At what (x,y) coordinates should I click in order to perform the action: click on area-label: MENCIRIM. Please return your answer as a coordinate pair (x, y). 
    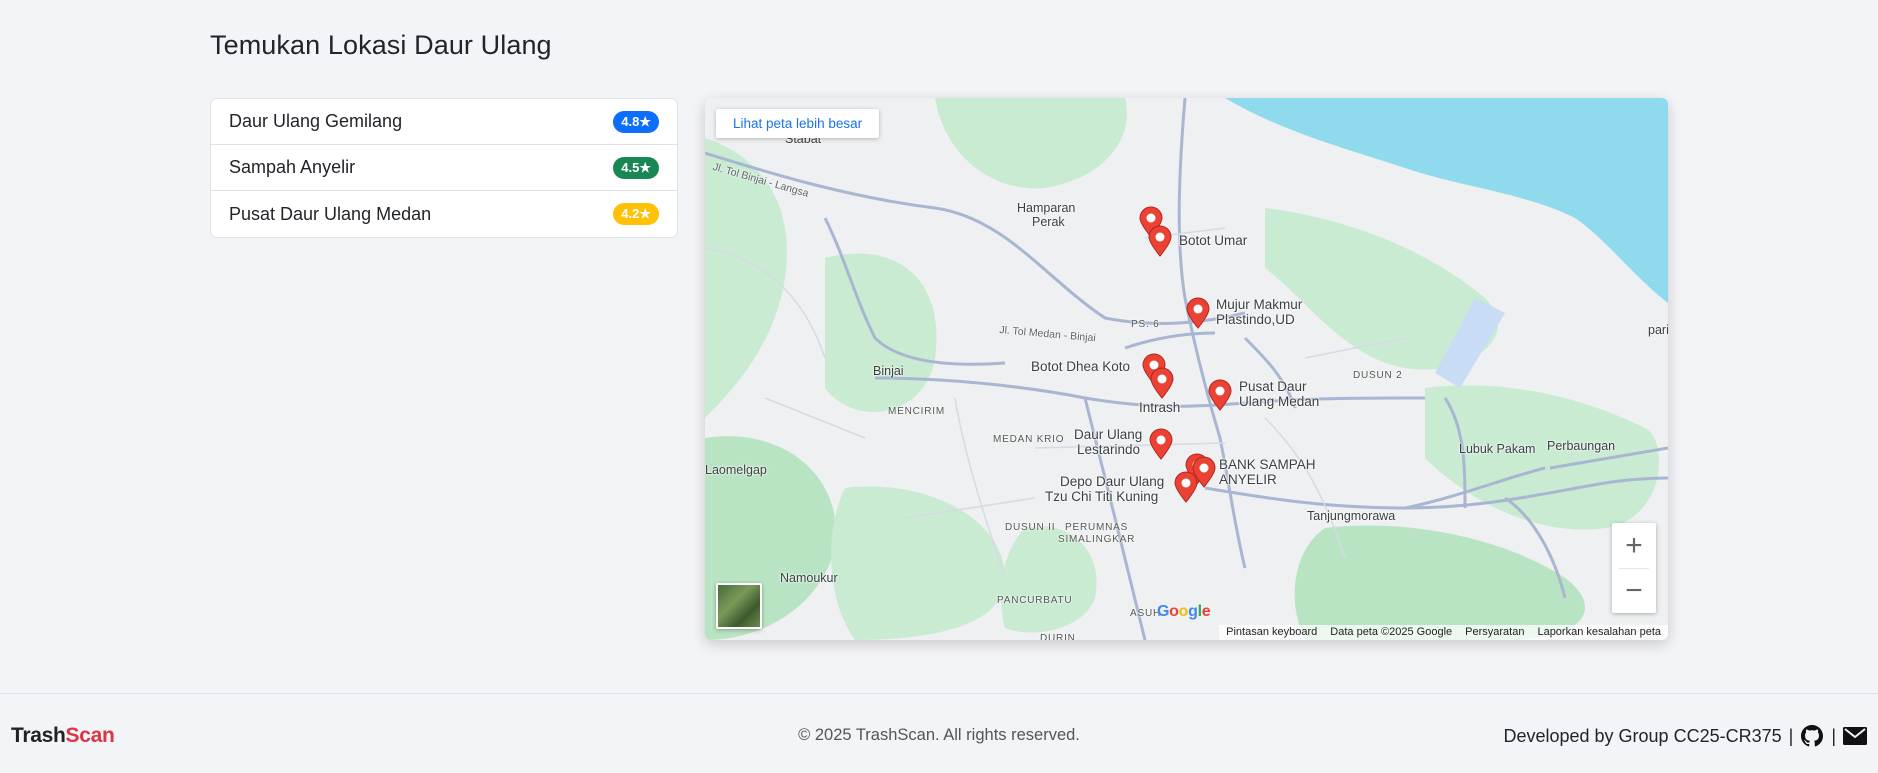
    Looking at the image, I should click on (916, 411).